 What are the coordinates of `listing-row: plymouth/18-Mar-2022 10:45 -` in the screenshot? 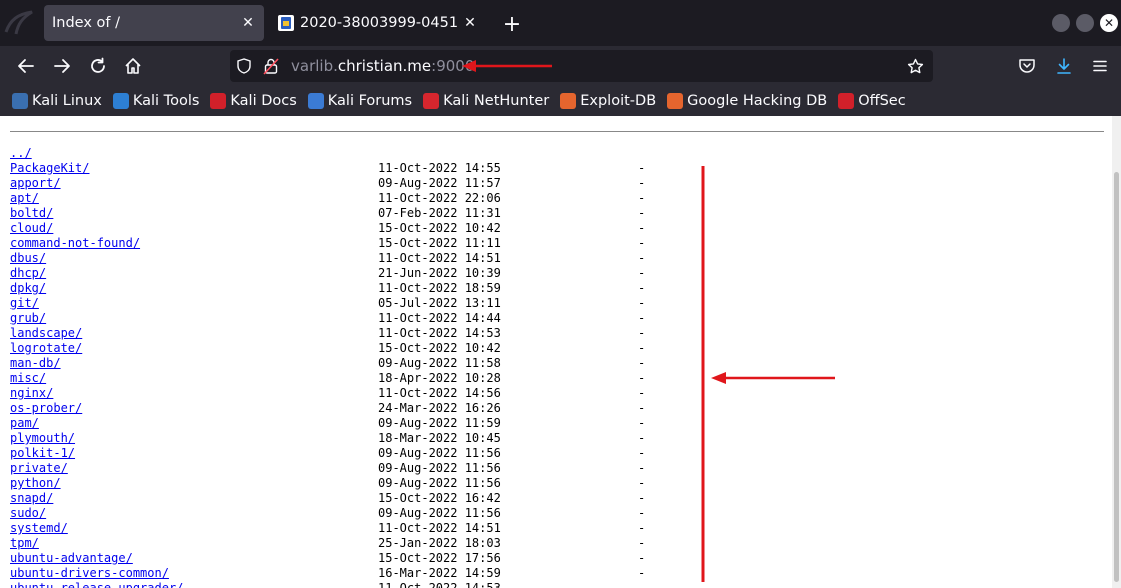 It's located at (327, 438).